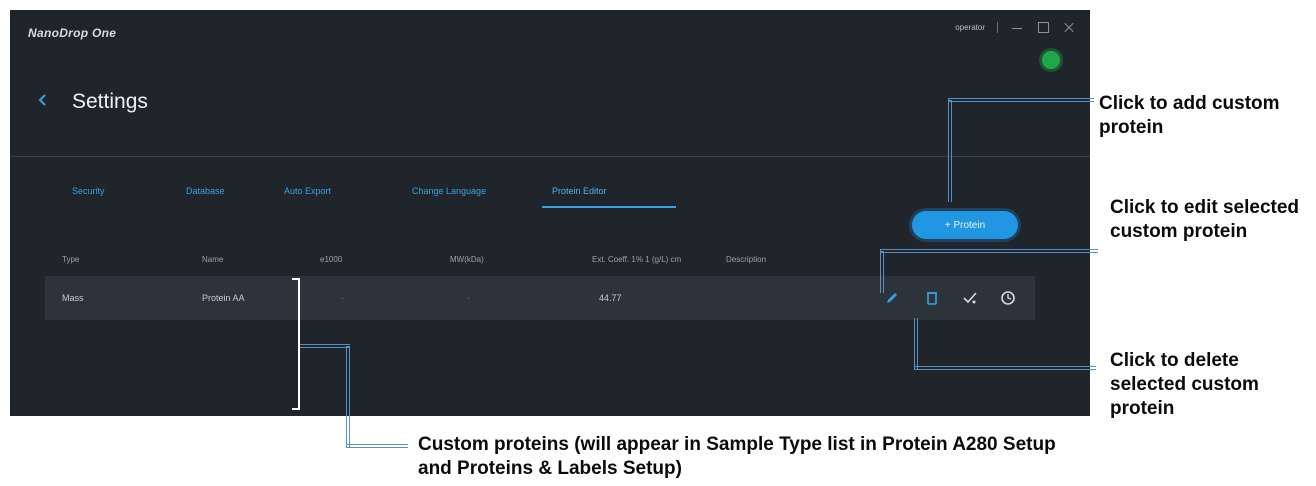 Image resolution: width=1316 pixels, height=486 pixels. What do you see at coordinates (950, 151) in the screenshot?
I see `annotation-line-add-vertical` at bounding box center [950, 151].